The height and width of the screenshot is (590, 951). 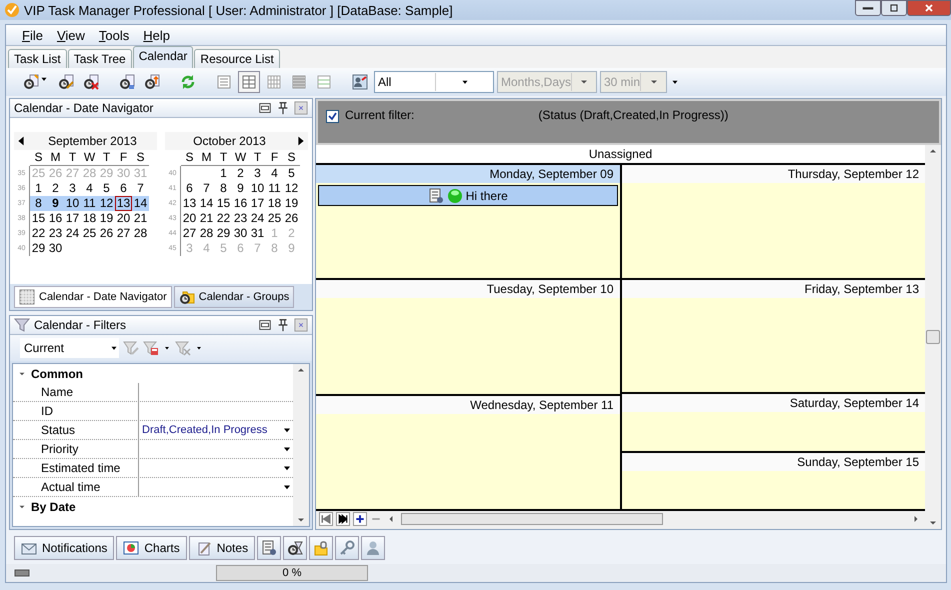 What do you see at coordinates (55, 158) in the screenshot?
I see `weekday-label: M` at bounding box center [55, 158].